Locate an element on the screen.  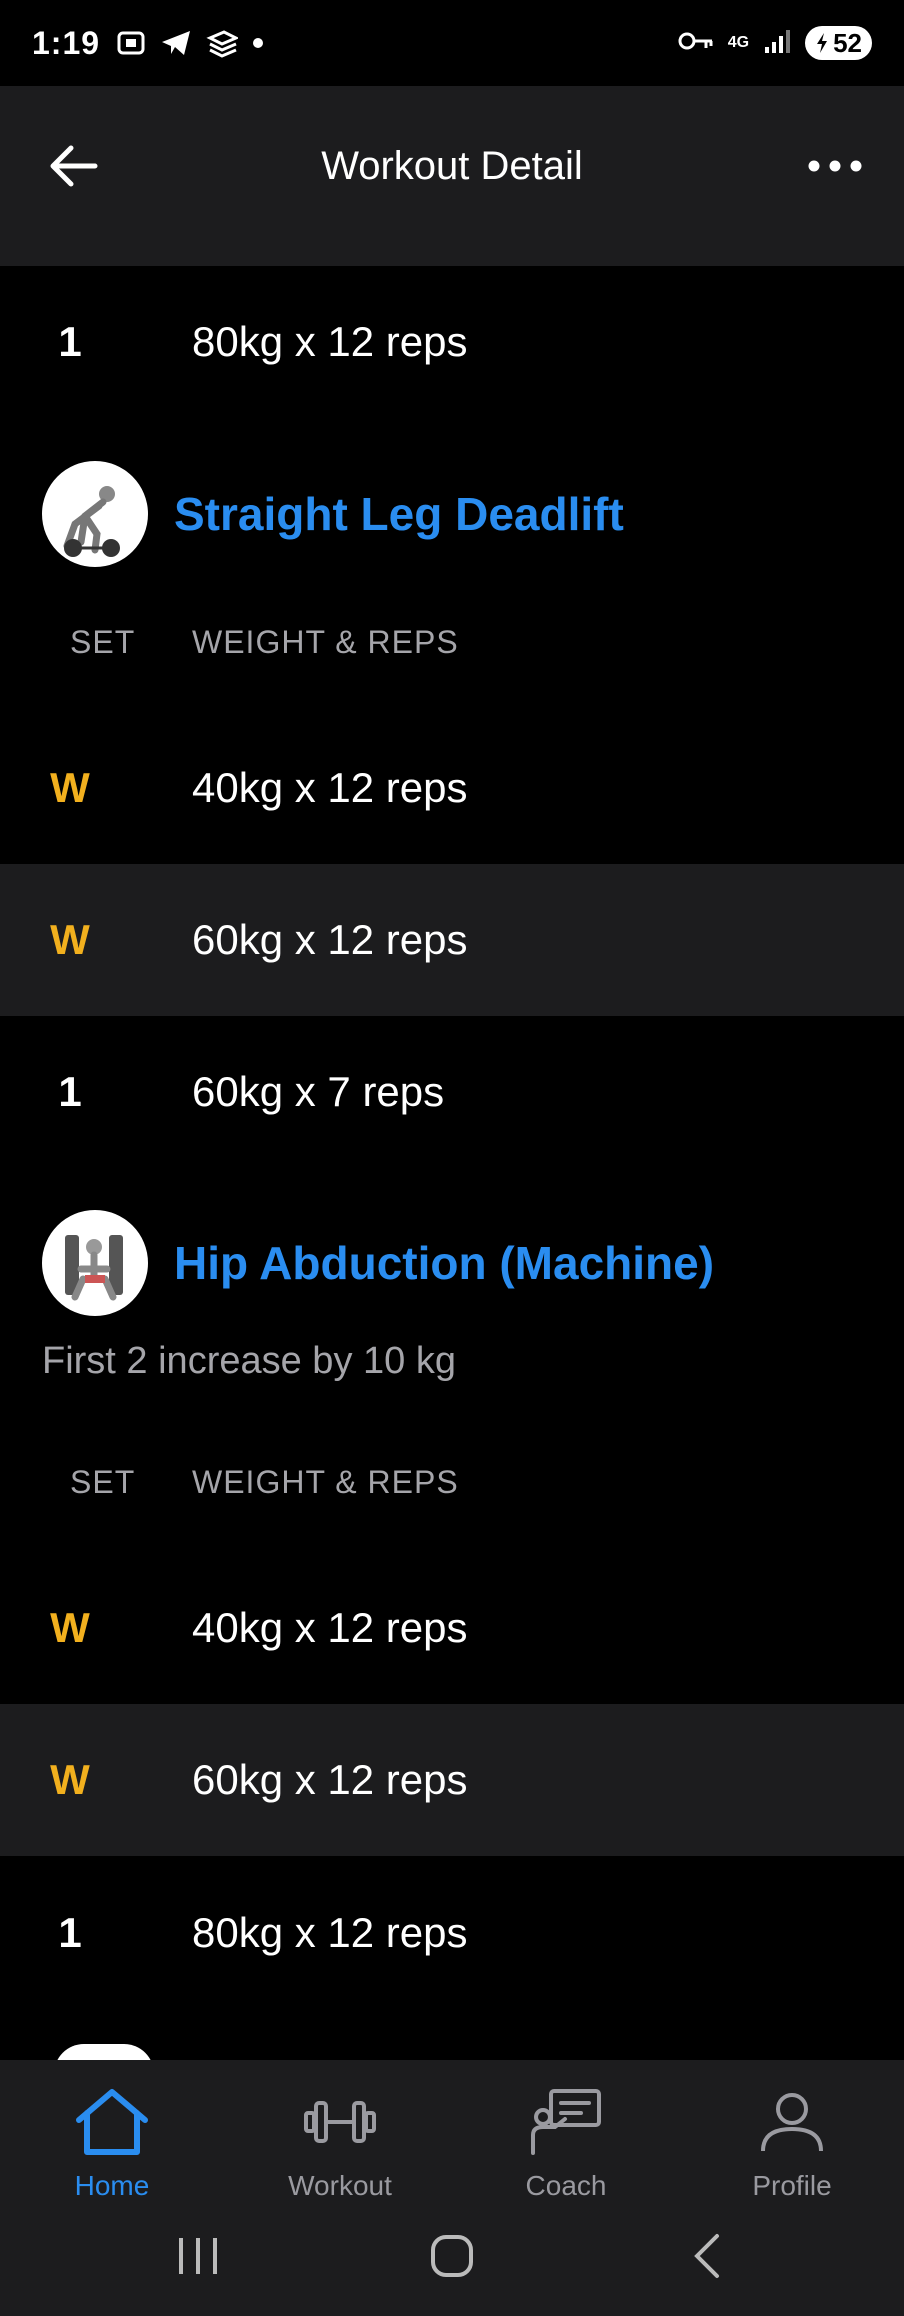
exercise-header: Straight Leg Deadlift is located at coordinates (452, 514).